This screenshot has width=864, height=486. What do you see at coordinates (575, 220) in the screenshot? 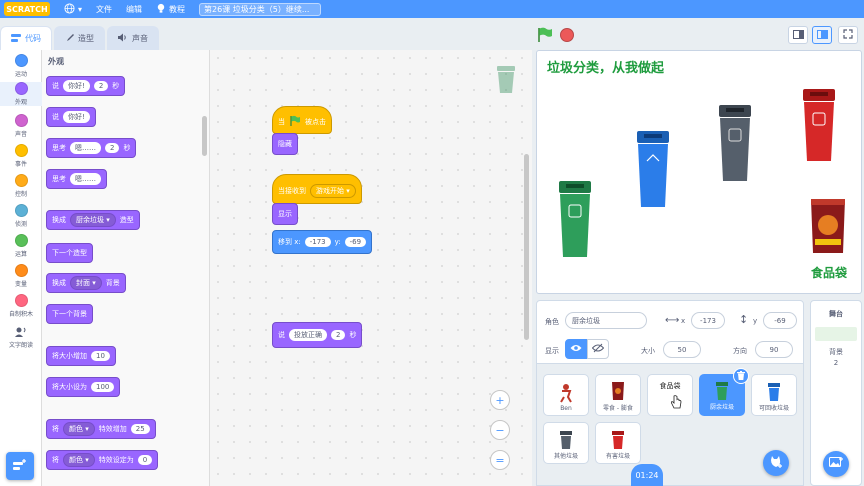
I see `kitchen-waste-bin-sprite` at bounding box center [575, 220].